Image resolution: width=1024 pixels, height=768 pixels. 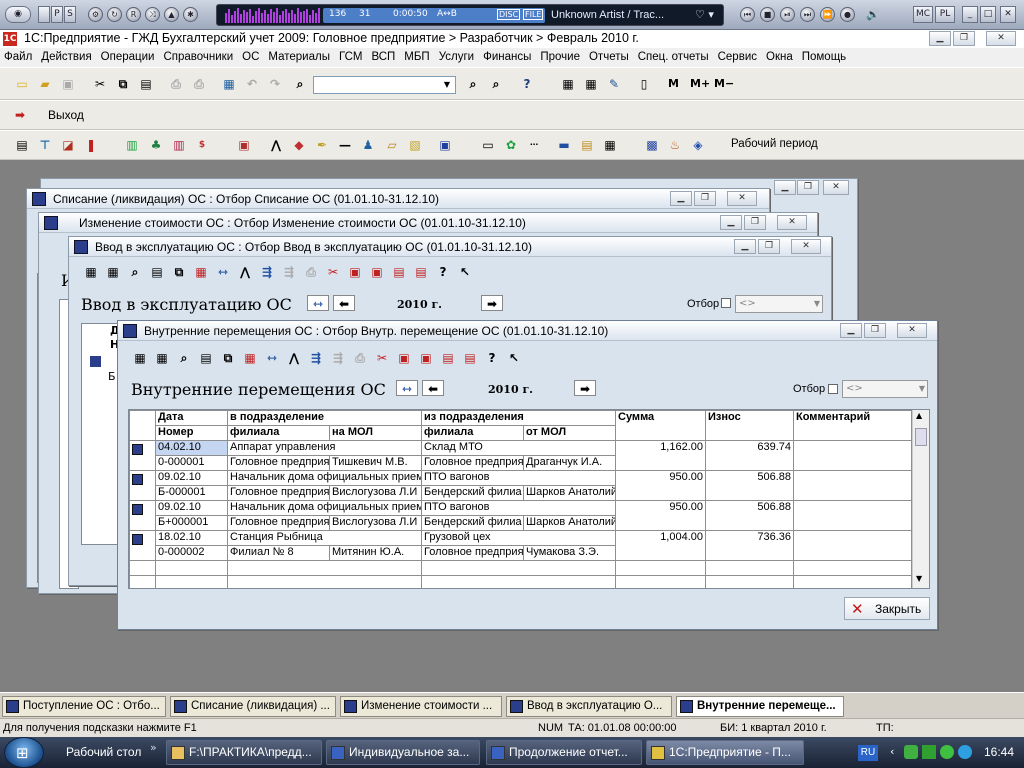 What do you see at coordinates (473, 463) in the screenshot?
I see `cell-from-branch: Головное предприя` at bounding box center [473, 463].